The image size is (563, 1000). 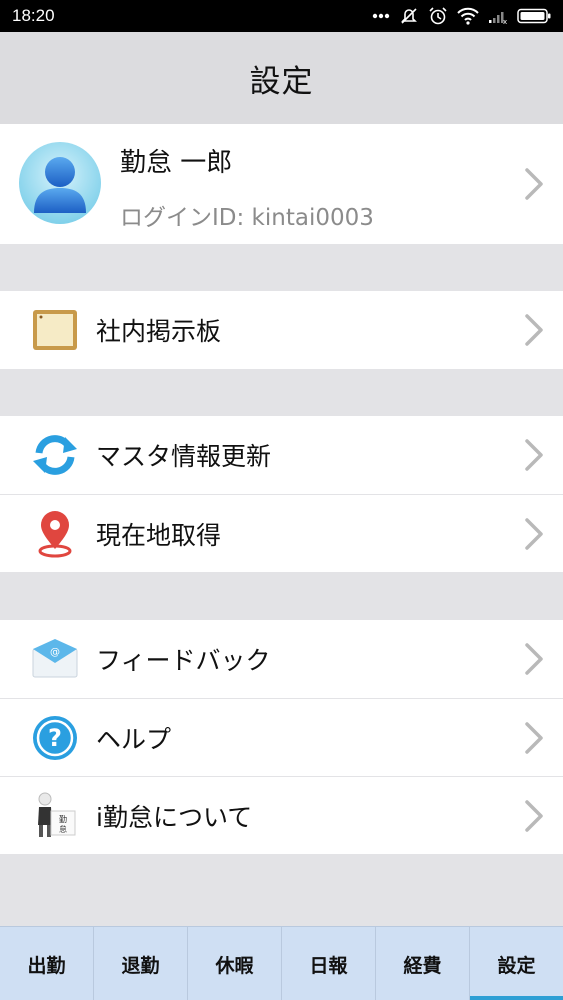 What do you see at coordinates (281, 16) in the screenshot?
I see `status-bar: 18:20 x` at bounding box center [281, 16].